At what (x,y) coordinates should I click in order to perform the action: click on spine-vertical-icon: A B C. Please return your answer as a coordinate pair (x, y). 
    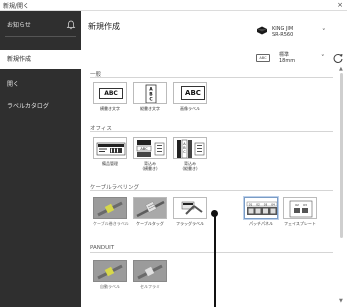
    Looking at the image, I should click on (191, 148).